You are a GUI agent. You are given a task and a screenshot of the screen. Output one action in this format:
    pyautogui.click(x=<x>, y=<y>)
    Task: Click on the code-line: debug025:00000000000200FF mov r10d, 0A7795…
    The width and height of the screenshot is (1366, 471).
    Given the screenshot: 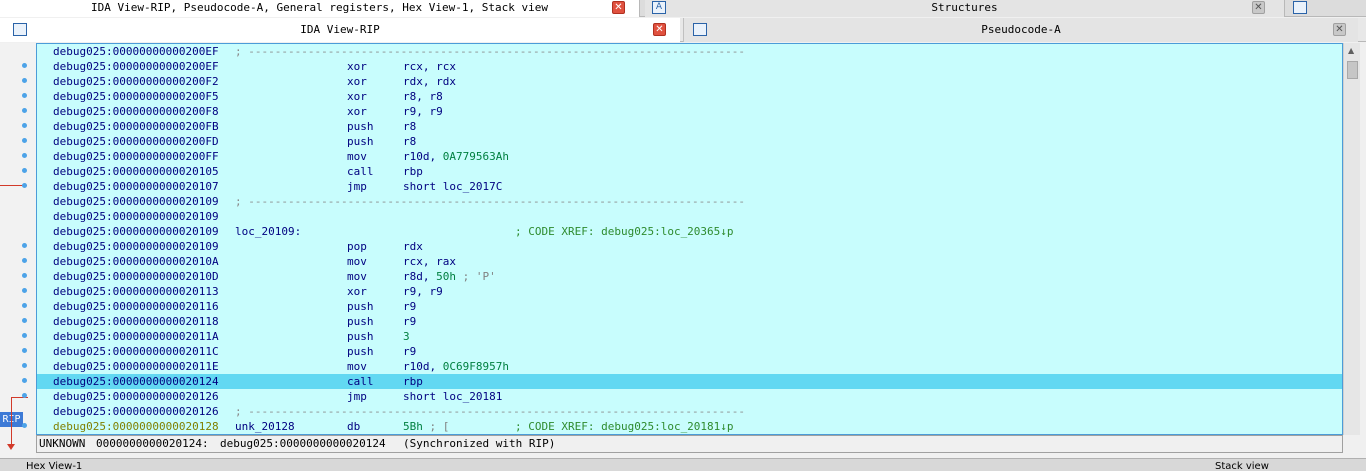 What is the action you would take?
    pyautogui.click(x=689, y=156)
    